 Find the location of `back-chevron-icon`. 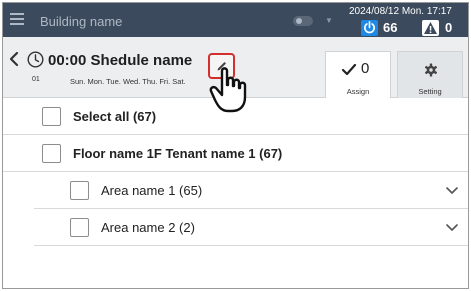

back-chevron-icon is located at coordinates (14, 61).